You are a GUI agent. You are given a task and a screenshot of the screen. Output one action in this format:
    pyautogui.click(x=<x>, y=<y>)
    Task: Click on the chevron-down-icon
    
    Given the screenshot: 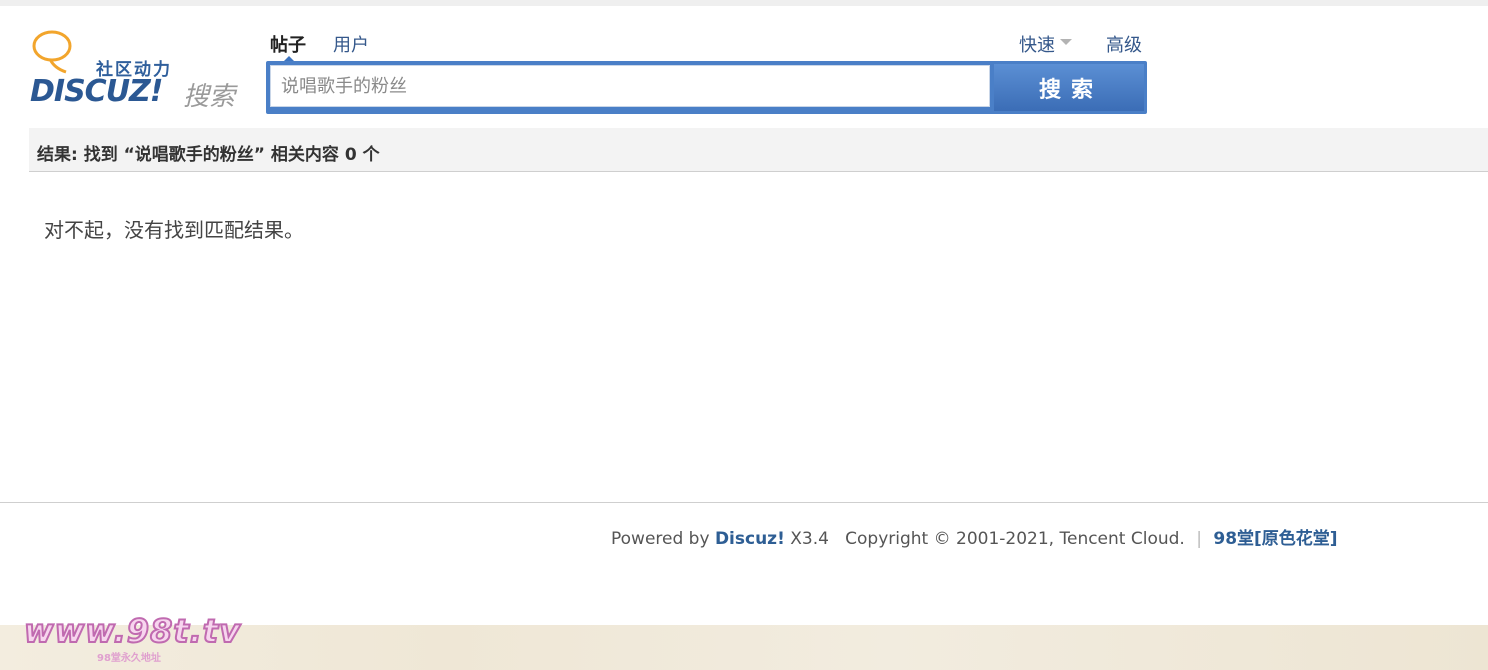 What is the action you would take?
    pyautogui.click(x=1066, y=42)
    